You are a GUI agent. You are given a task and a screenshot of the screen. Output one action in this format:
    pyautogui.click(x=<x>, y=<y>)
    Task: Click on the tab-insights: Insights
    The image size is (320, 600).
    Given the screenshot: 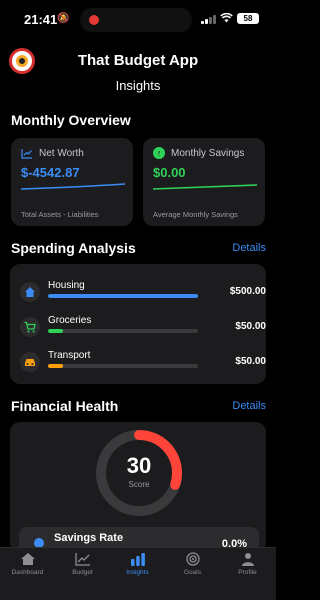 What is the action you would take?
    pyautogui.click(x=137, y=568)
    